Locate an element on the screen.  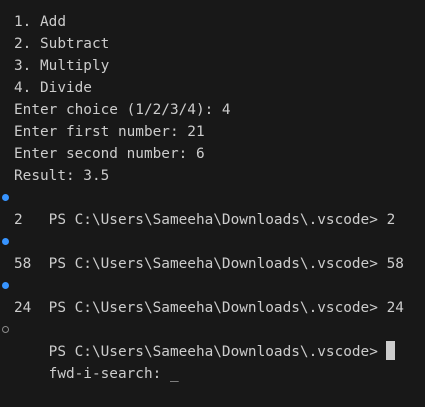
output-line: Result: 3.5 is located at coordinates (62, 176).